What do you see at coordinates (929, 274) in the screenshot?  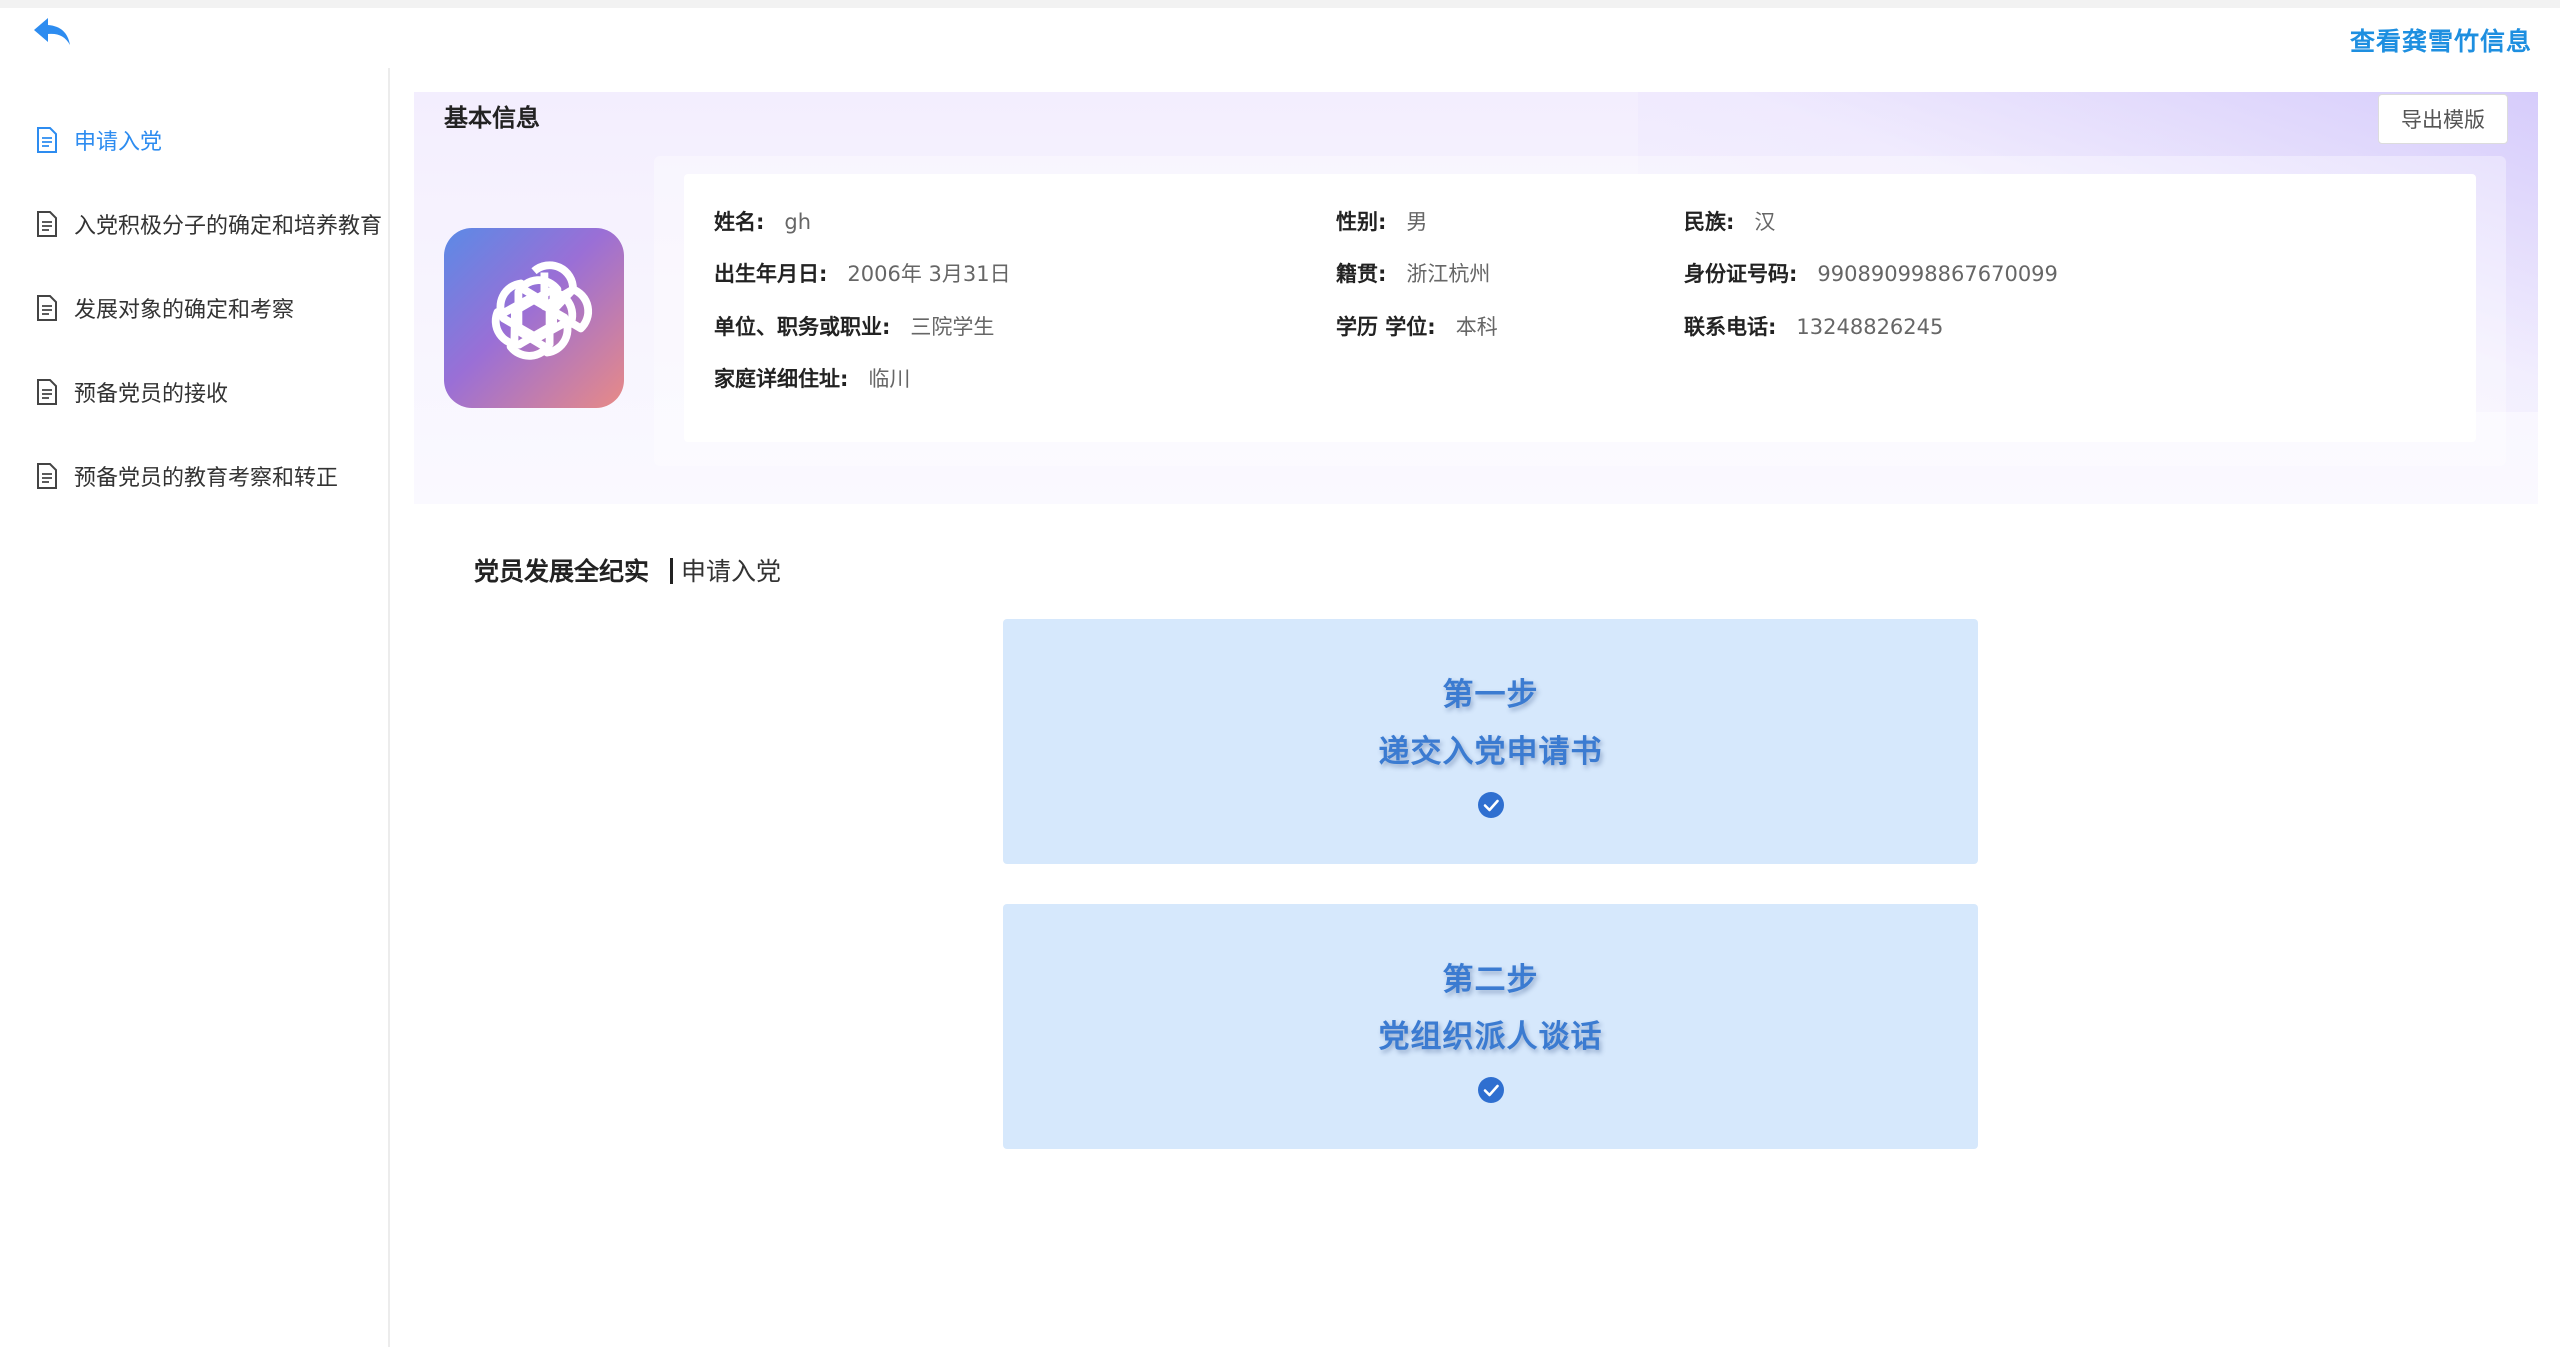 I see `field-value: 2006年 3月31日` at bounding box center [929, 274].